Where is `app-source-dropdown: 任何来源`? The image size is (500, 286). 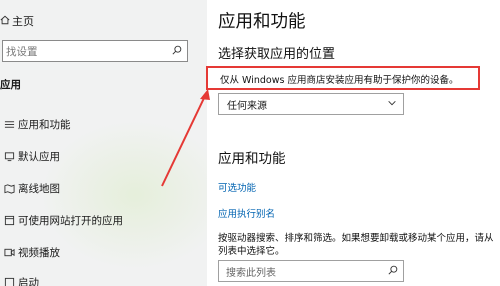 app-source-dropdown: 任何来源 is located at coordinates (311, 104).